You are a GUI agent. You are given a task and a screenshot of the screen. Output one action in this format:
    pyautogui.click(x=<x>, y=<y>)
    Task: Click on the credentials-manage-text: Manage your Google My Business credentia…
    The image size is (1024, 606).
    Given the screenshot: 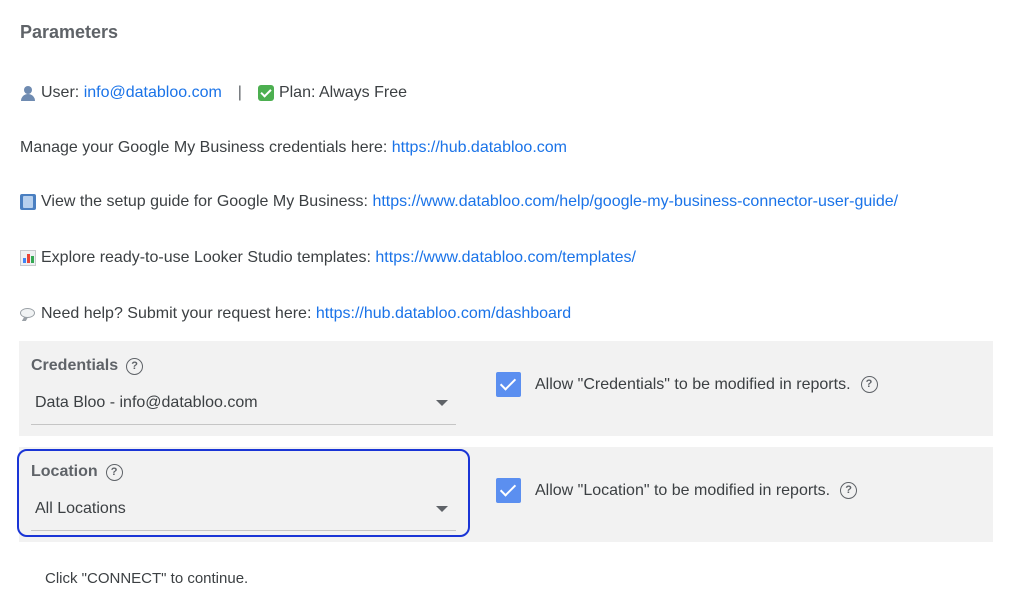 What is the action you would take?
    pyautogui.click(x=204, y=147)
    